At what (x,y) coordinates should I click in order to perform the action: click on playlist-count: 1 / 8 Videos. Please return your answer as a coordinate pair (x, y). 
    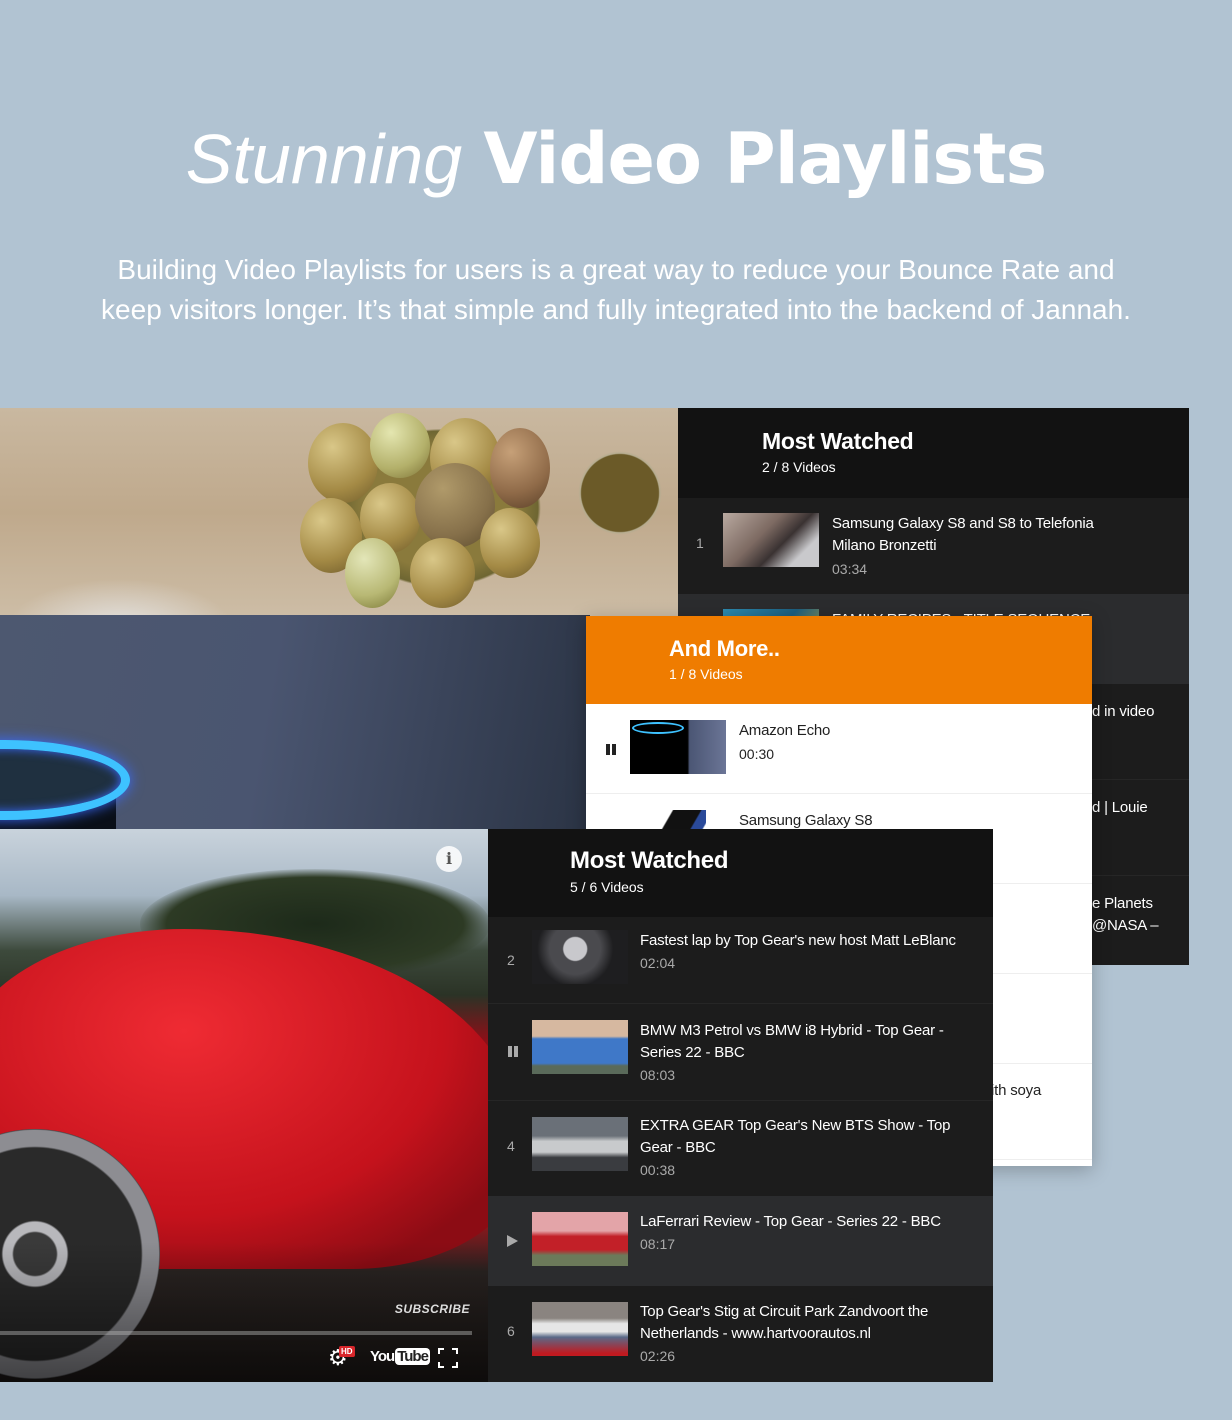
    Looking at the image, I should click on (706, 674).